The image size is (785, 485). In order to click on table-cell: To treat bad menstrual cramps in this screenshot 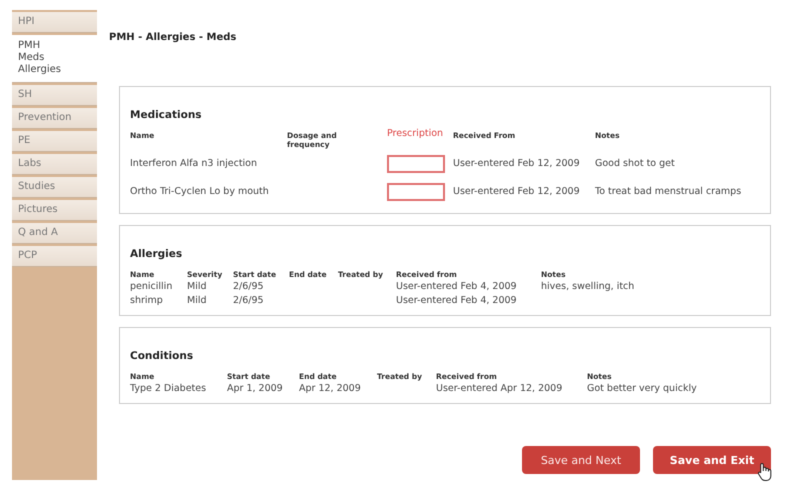, I will do `click(668, 192)`.